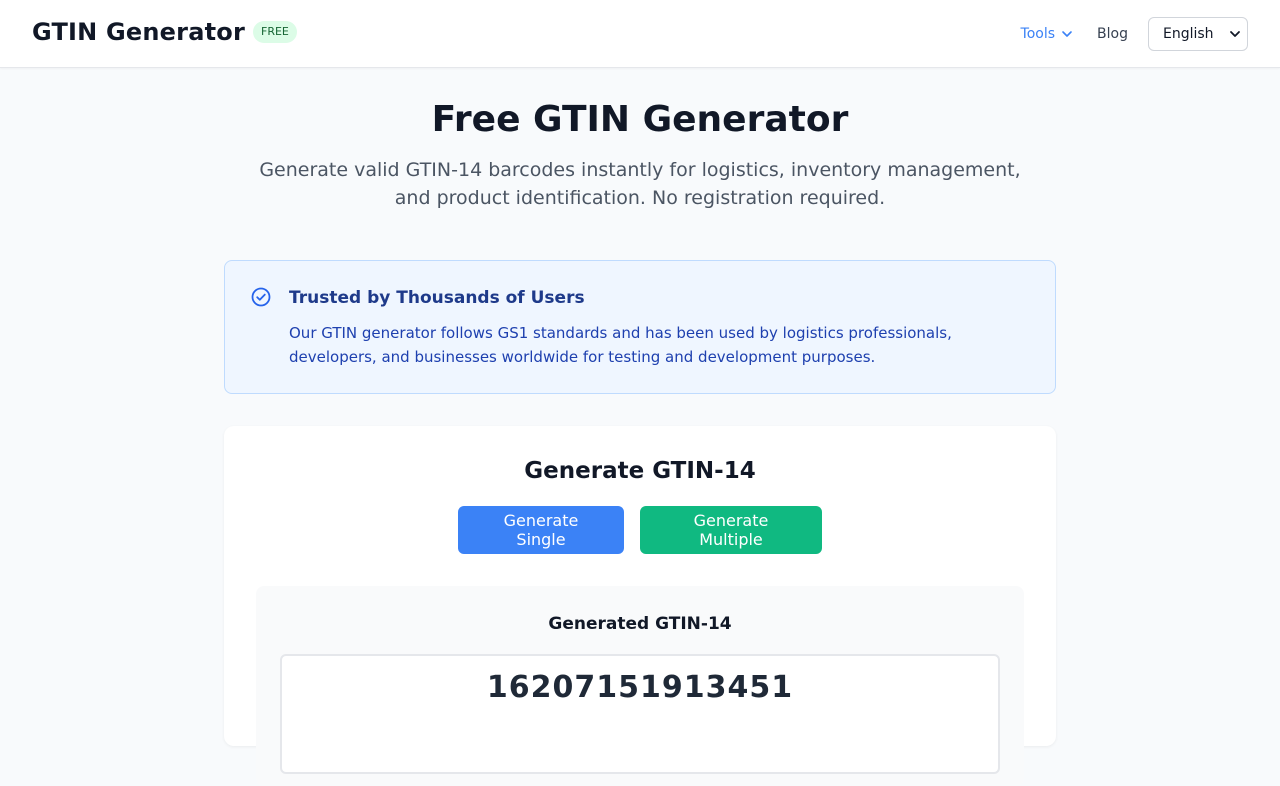  I want to click on trust-title: Trusted by Thousands of Users, so click(437, 298).